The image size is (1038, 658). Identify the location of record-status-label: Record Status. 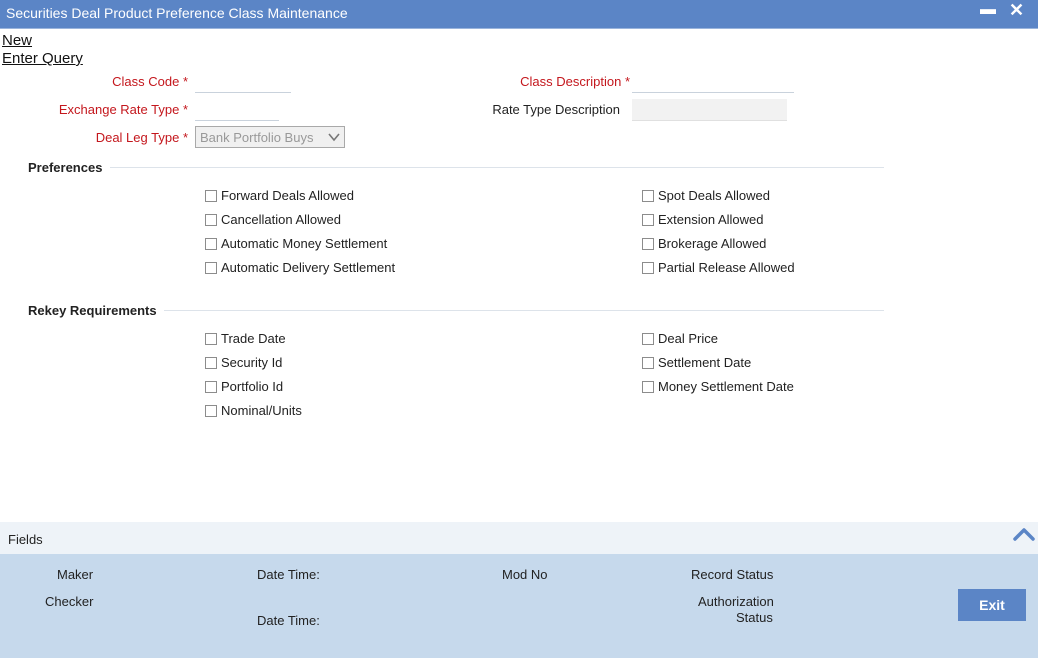
(732, 574).